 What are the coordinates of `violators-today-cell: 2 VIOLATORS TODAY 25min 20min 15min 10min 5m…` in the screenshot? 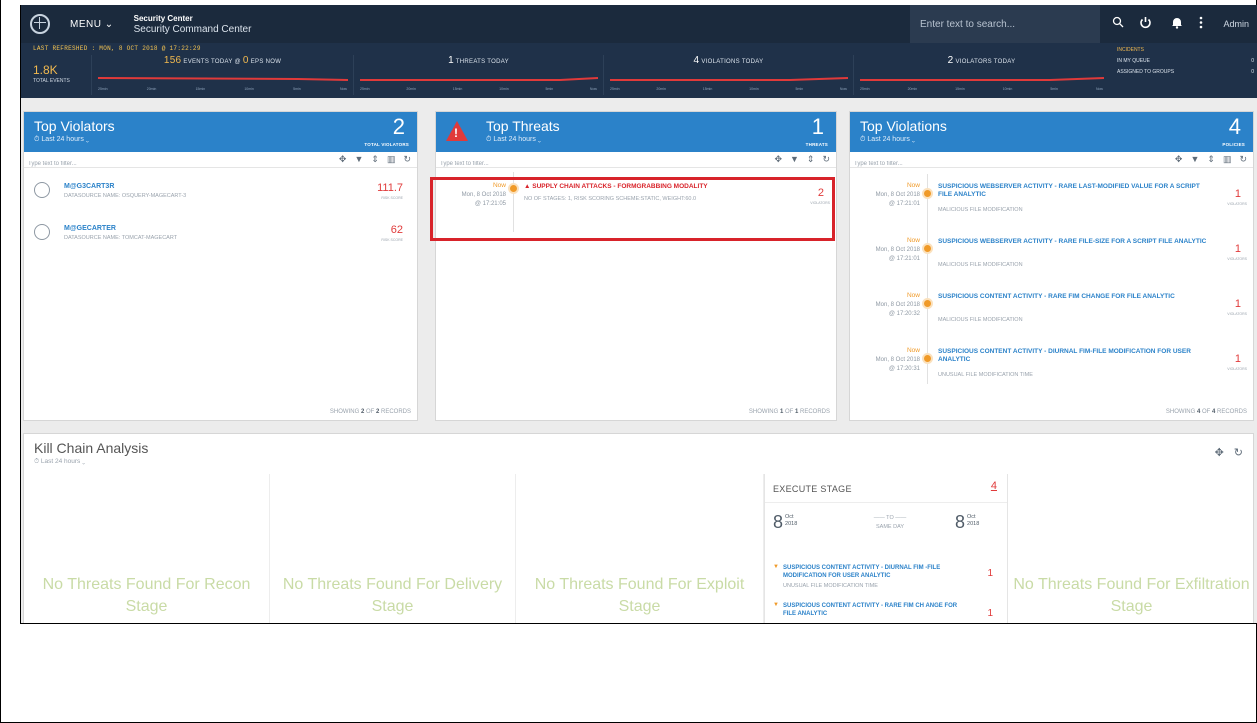 It's located at (981, 75).